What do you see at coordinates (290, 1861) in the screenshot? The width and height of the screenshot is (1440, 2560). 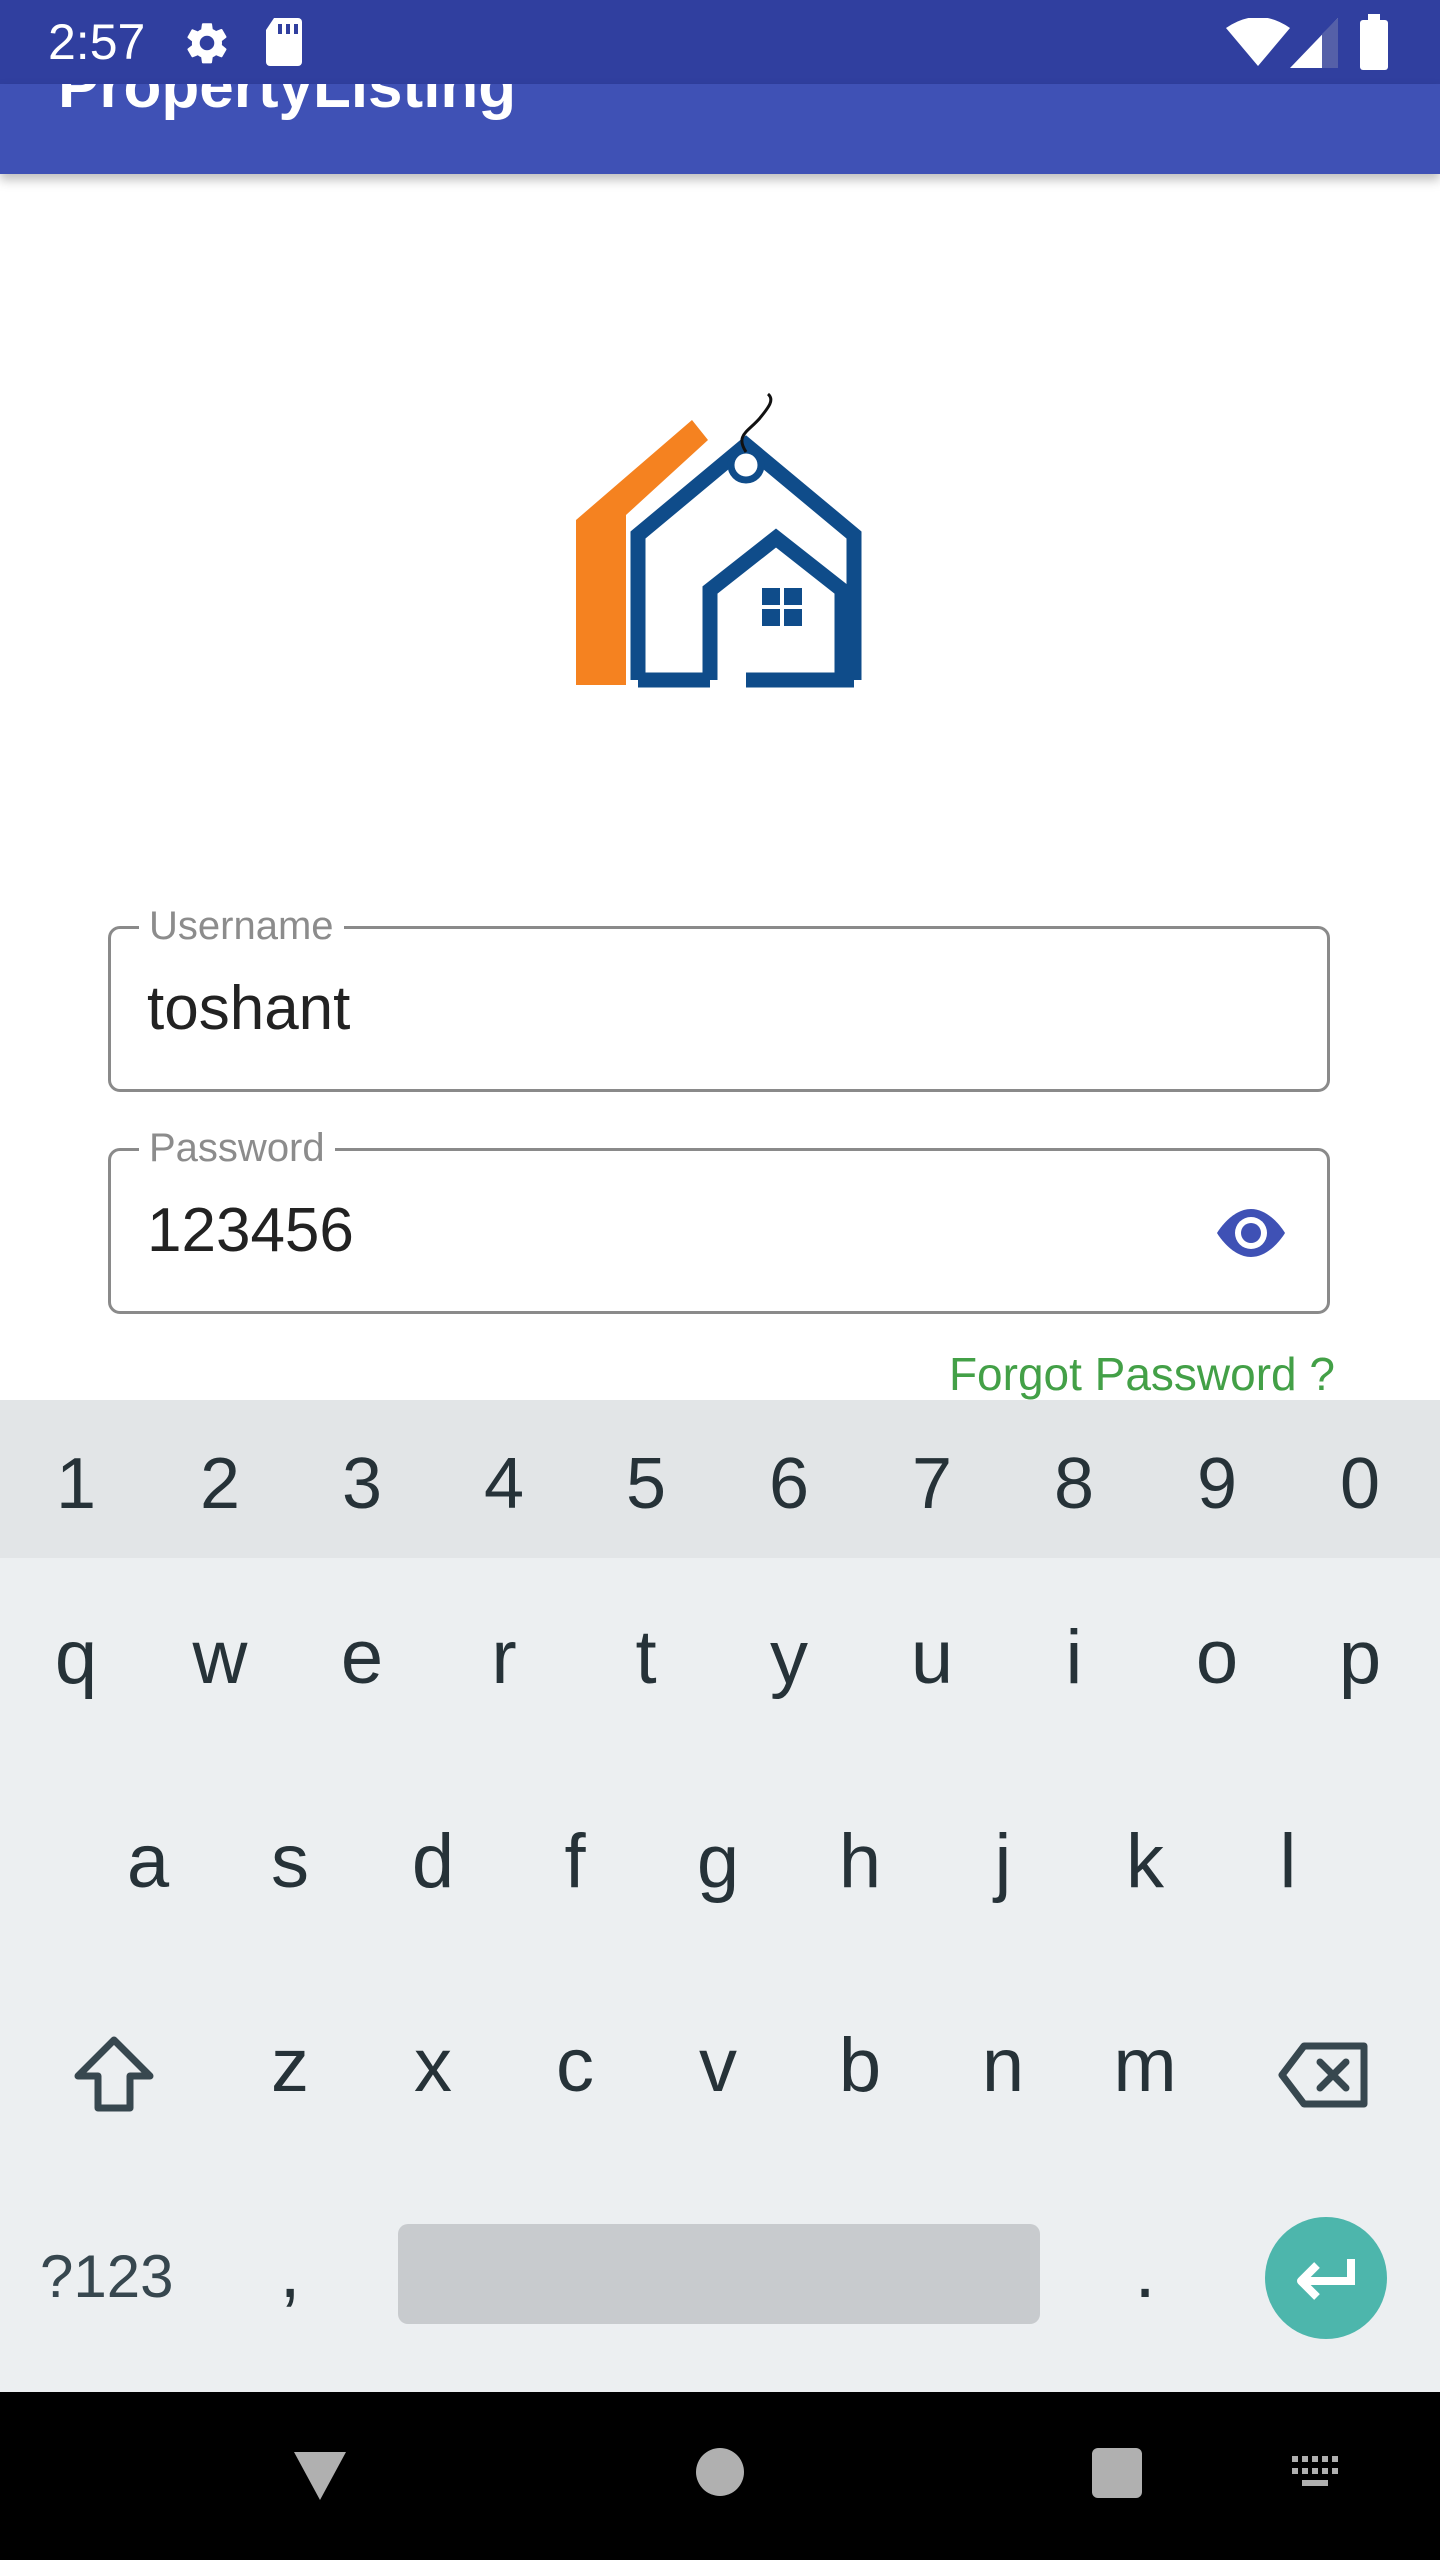 I see `key-s: s` at bounding box center [290, 1861].